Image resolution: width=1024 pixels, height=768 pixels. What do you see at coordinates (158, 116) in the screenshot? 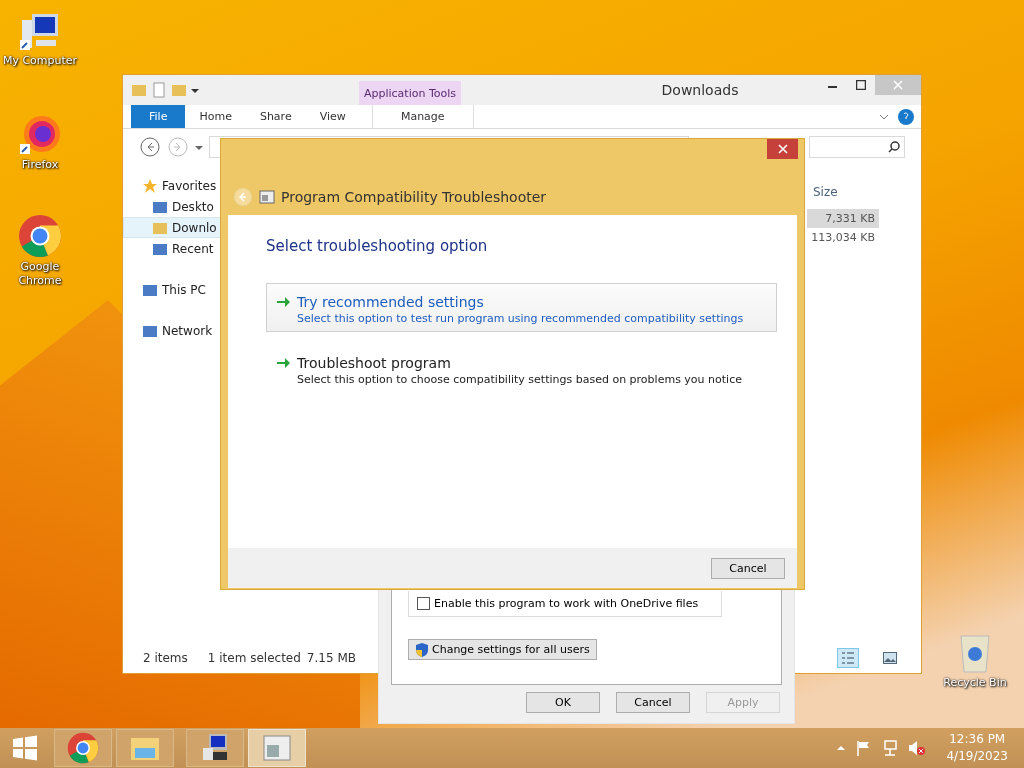
I see `file-tab: File` at bounding box center [158, 116].